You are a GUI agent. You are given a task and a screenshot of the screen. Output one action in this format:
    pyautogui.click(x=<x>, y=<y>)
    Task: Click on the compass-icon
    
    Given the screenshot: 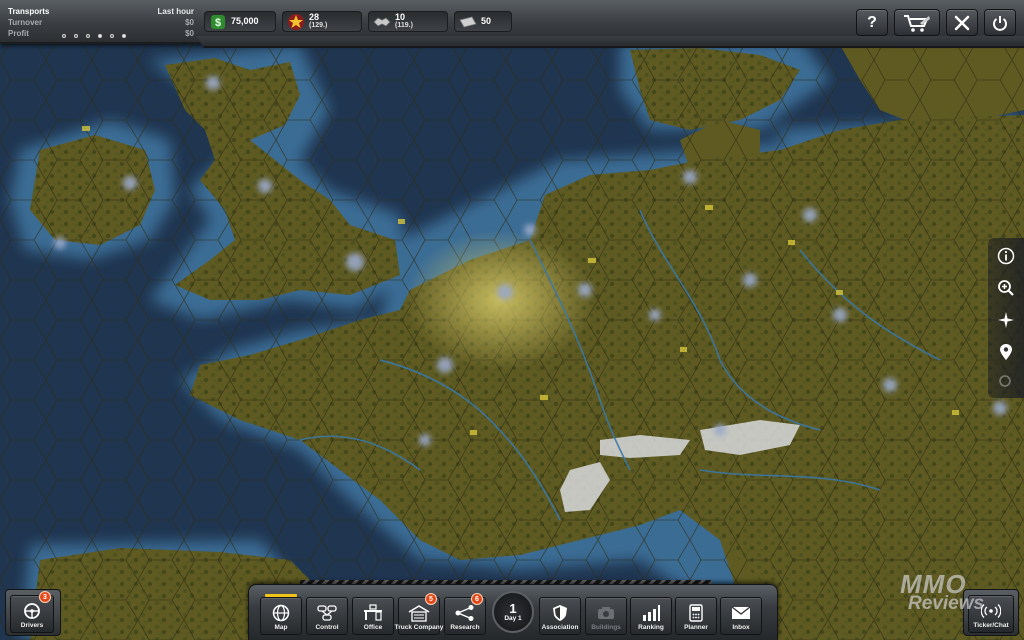 What is the action you would take?
    pyautogui.click(x=1006, y=320)
    